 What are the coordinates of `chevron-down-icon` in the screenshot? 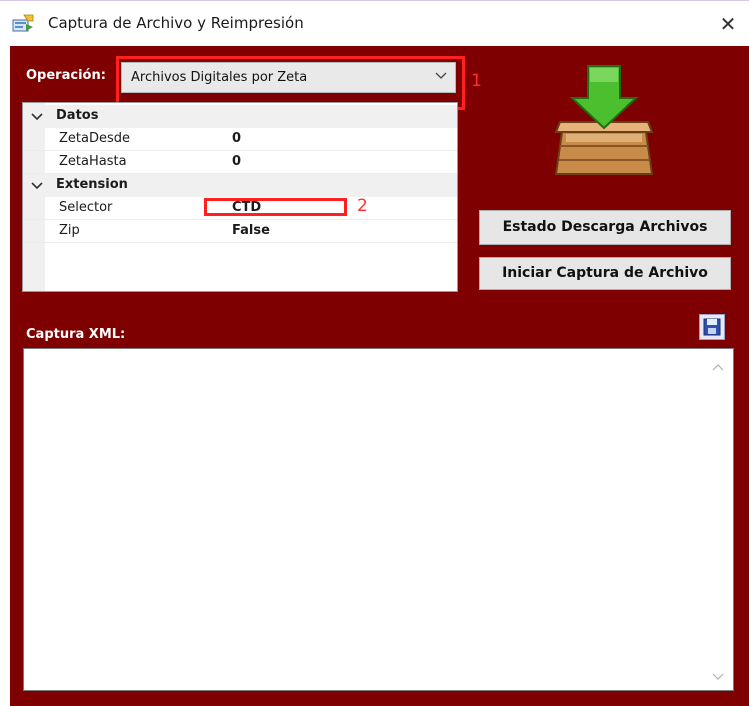 It's located at (441, 75).